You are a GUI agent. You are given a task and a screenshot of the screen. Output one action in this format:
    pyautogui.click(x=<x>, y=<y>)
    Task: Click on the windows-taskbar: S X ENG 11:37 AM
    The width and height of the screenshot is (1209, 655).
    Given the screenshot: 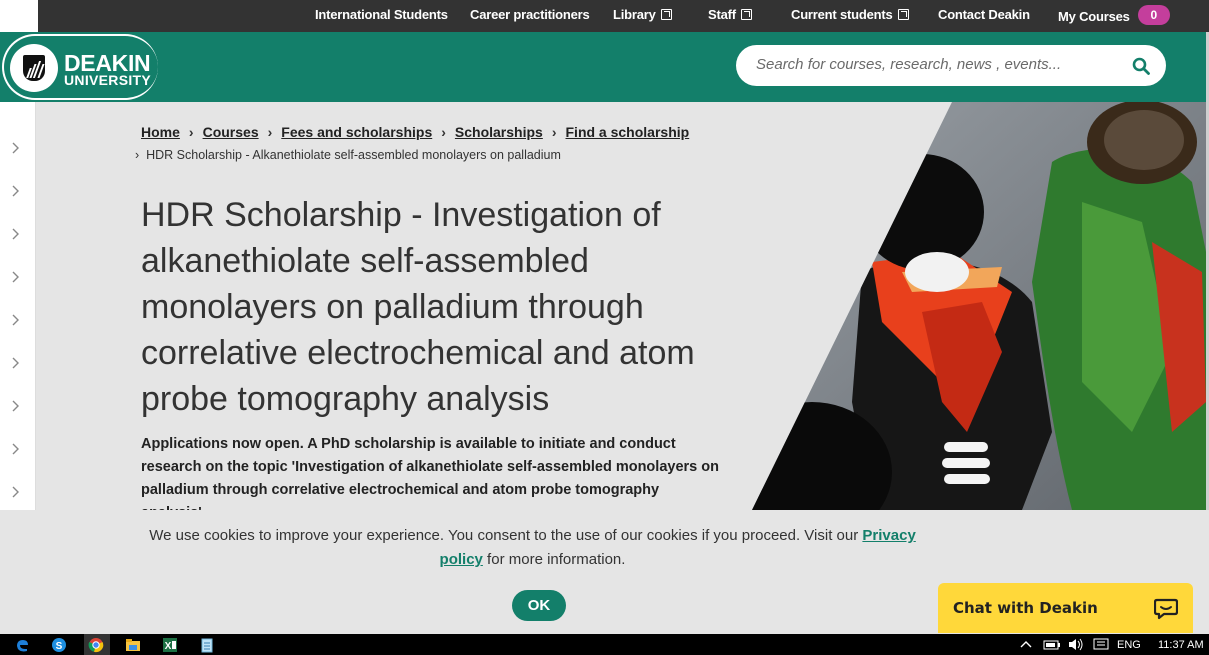 What is the action you would take?
    pyautogui.click(x=604, y=644)
    